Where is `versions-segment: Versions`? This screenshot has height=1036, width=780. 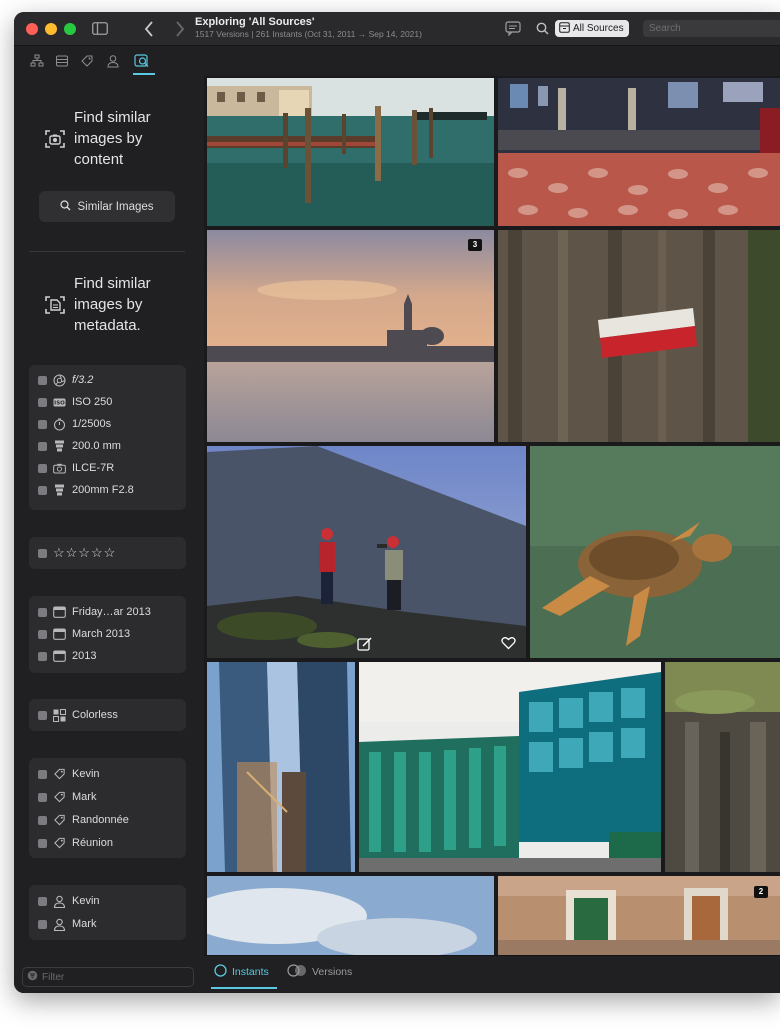
versions-segment: Versions is located at coordinates (319, 972).